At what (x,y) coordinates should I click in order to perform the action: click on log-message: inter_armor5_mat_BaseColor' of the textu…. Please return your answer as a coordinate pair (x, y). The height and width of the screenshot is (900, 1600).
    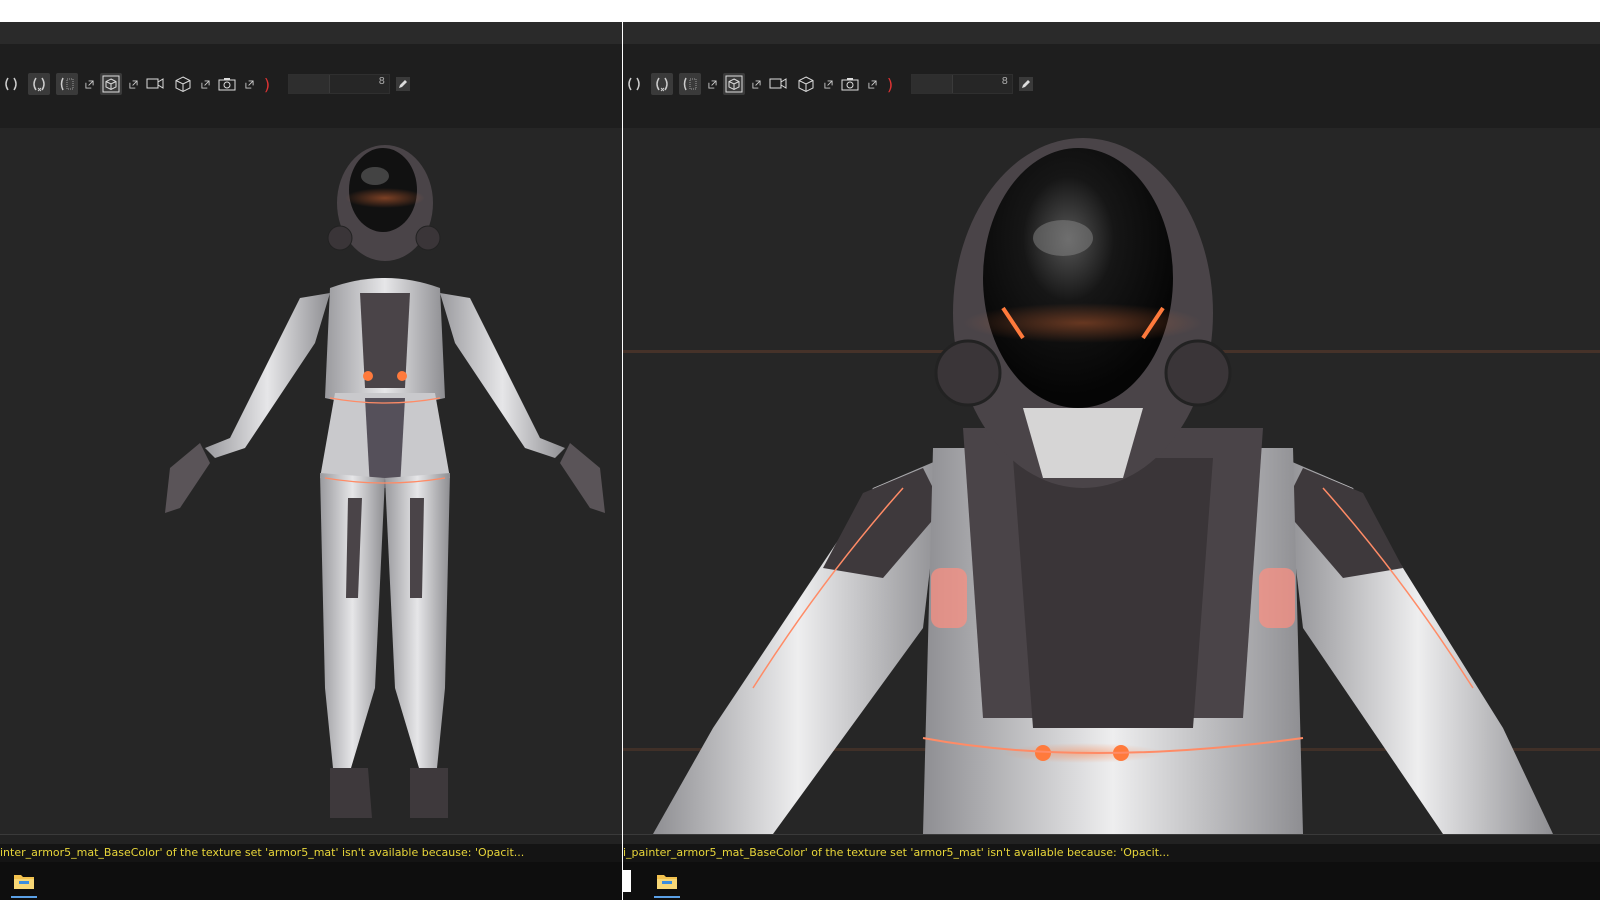
    Looking at the image, I should click on (311, 853).